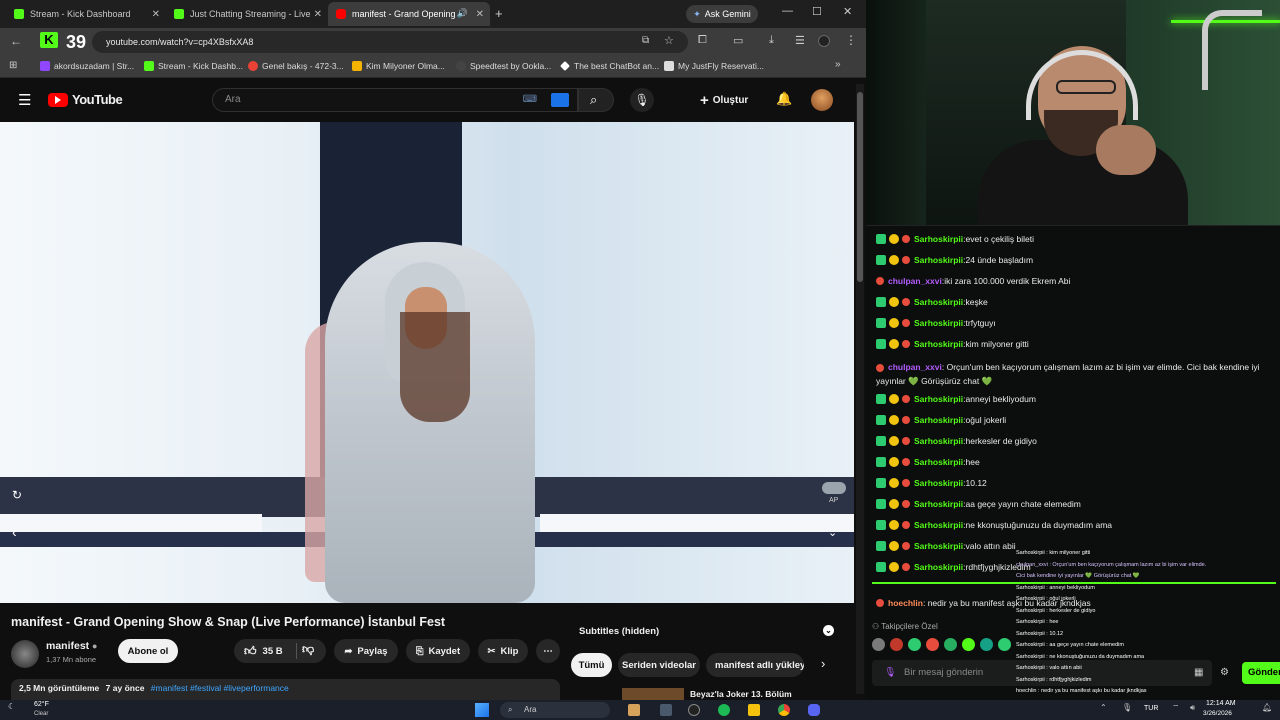 This screenshot has height=720, width=1280. I want to click on weather-temp: 62°F, so click(41, 704).